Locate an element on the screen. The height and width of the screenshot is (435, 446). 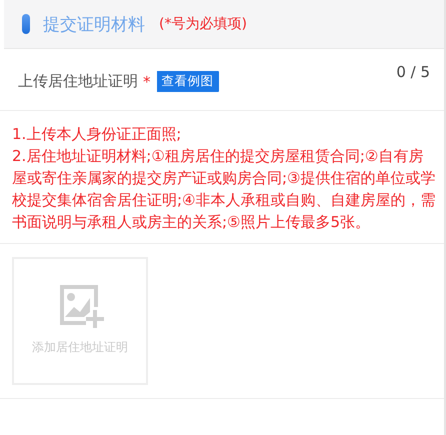
instruction-text: 1.上传本人身份证正面照; is located at coordinates (97, 134).